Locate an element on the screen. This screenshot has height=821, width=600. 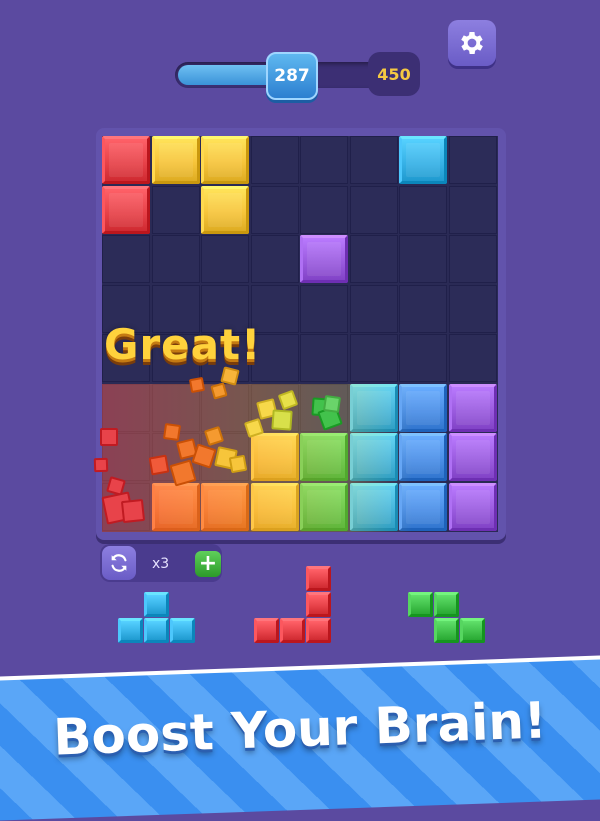
gear-icon is located at coordinates (472, 43).